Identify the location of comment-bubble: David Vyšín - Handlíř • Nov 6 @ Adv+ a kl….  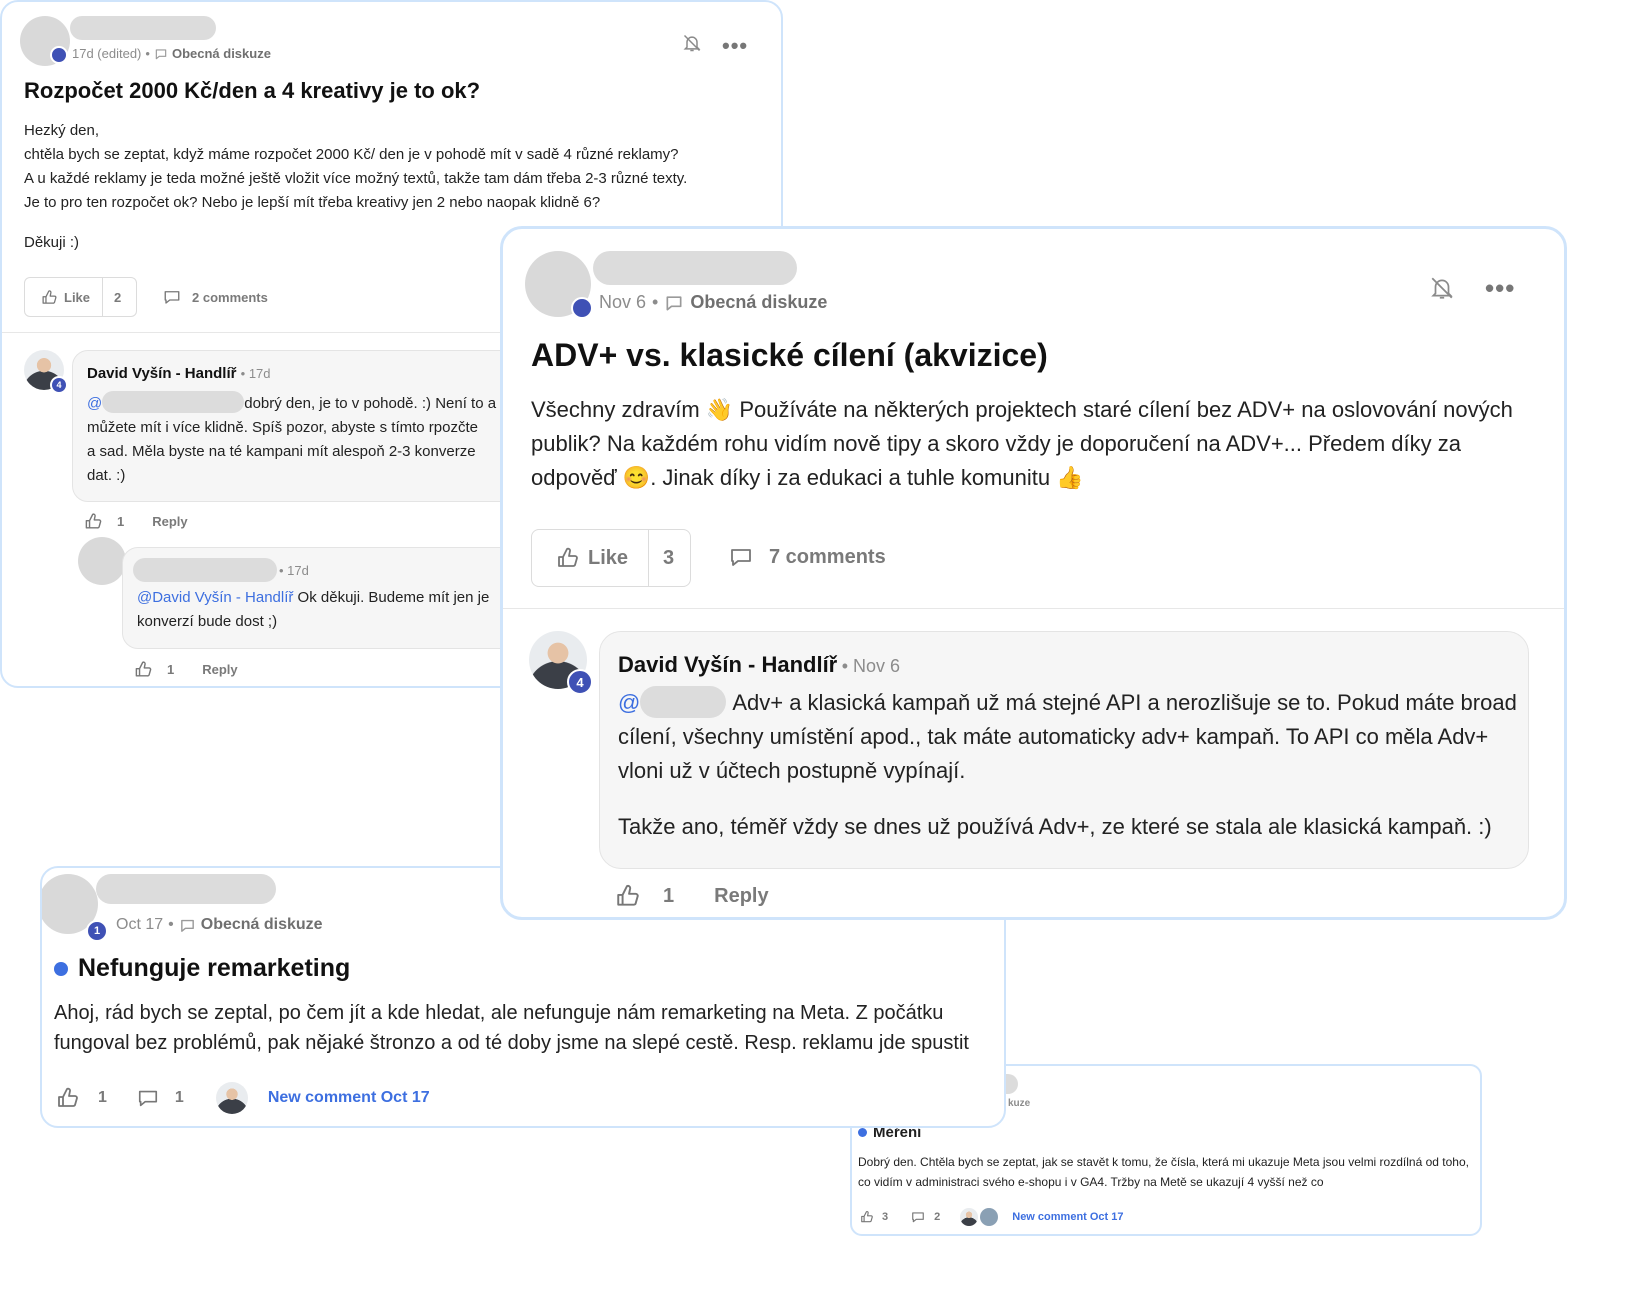
(1064, 750).